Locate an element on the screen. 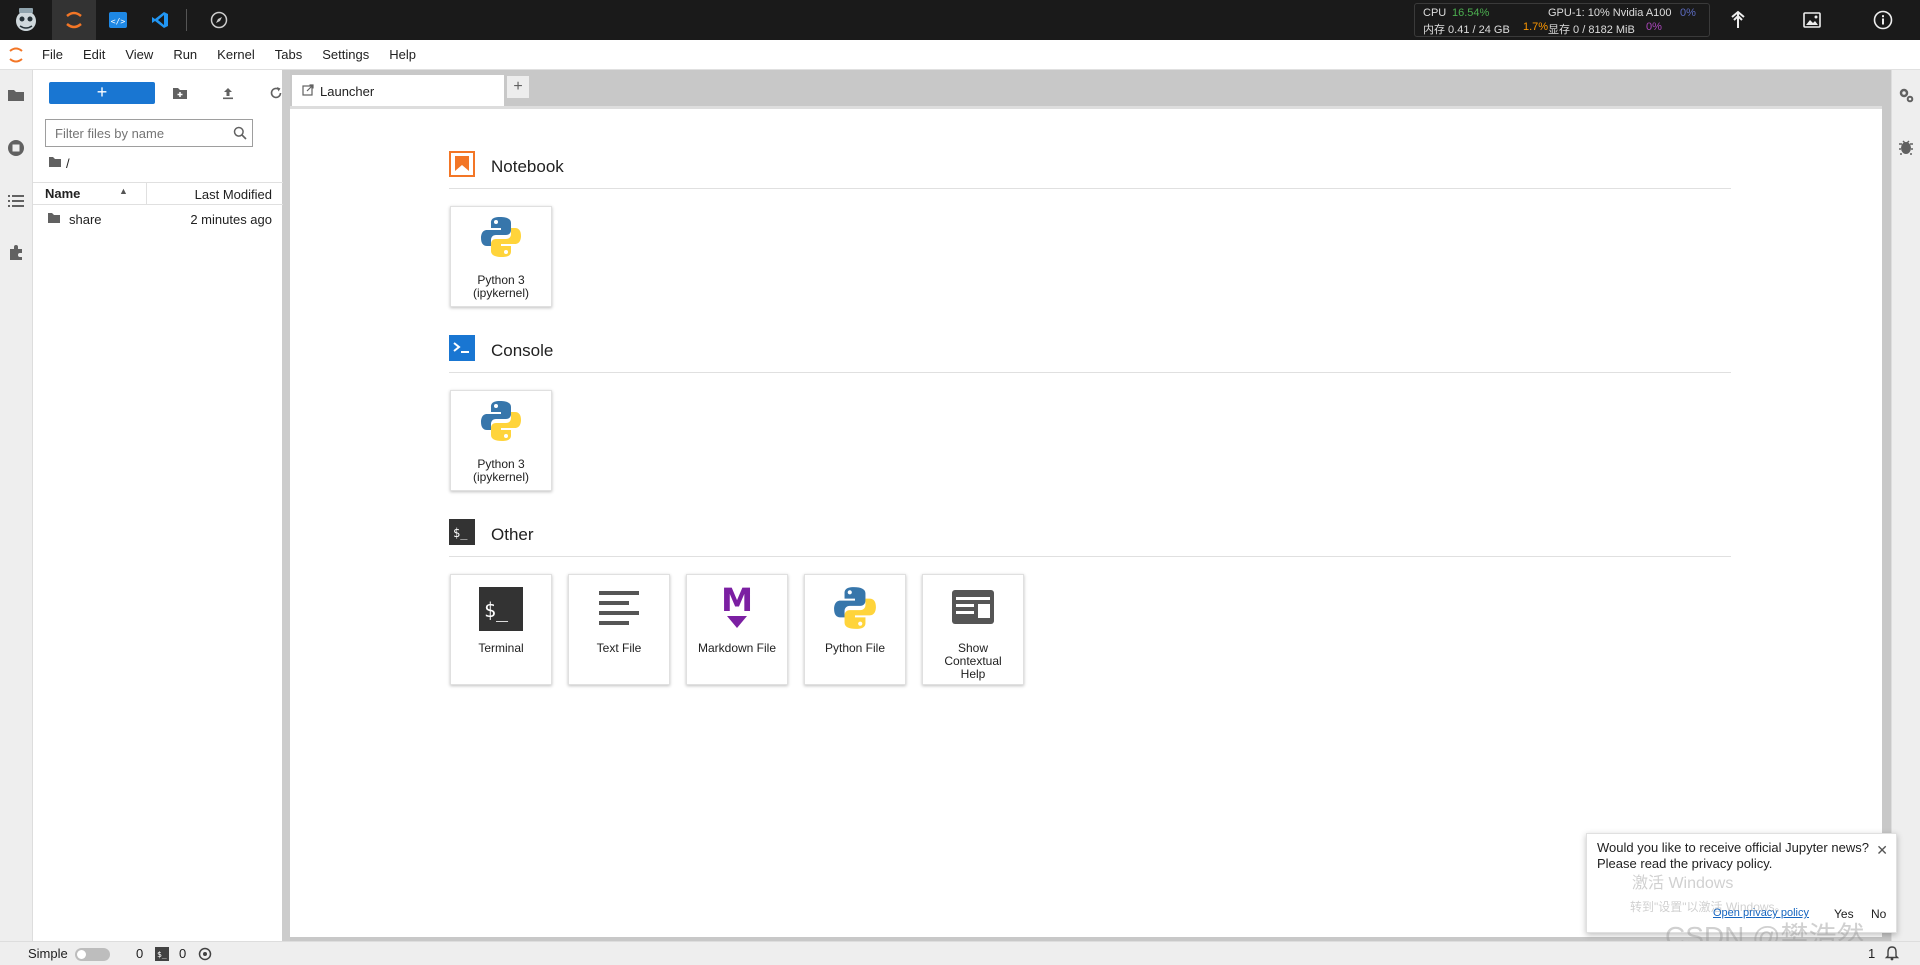 This screenshot has width=1920, height=965. simple-mode-toggle is located at coordinates (92, 954).